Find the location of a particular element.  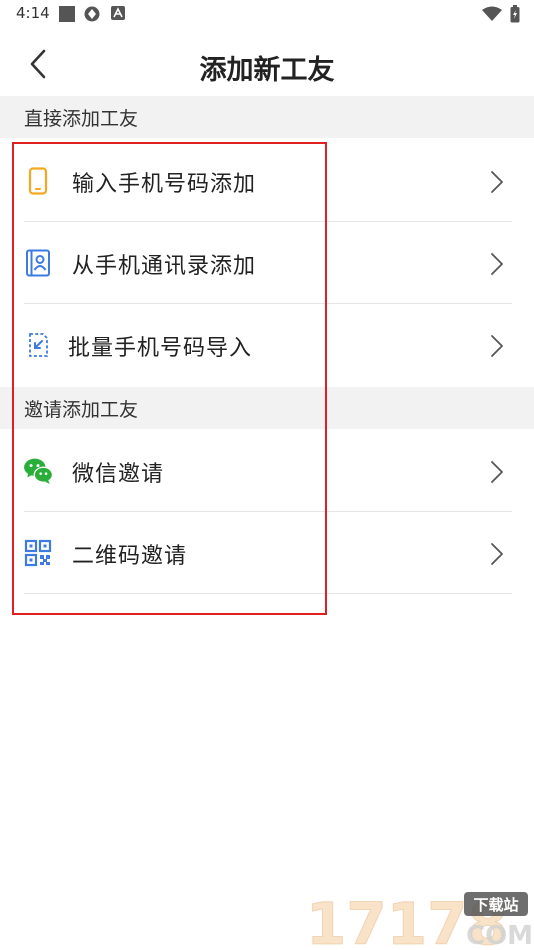

notification-square-icon is located at coordinates (67, 14).